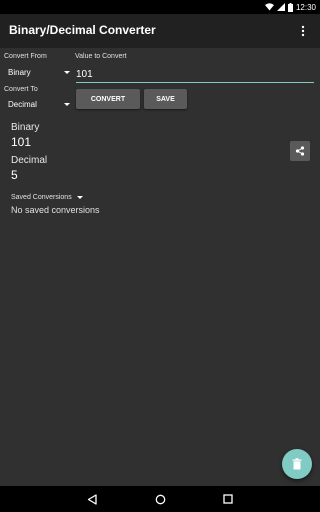 The width and height of the screenshot is (320, 512). What do you see at coordinates (160, 7) in the screenshot?
I see `status-bar: 12:30` at bounding box center [160, 7].